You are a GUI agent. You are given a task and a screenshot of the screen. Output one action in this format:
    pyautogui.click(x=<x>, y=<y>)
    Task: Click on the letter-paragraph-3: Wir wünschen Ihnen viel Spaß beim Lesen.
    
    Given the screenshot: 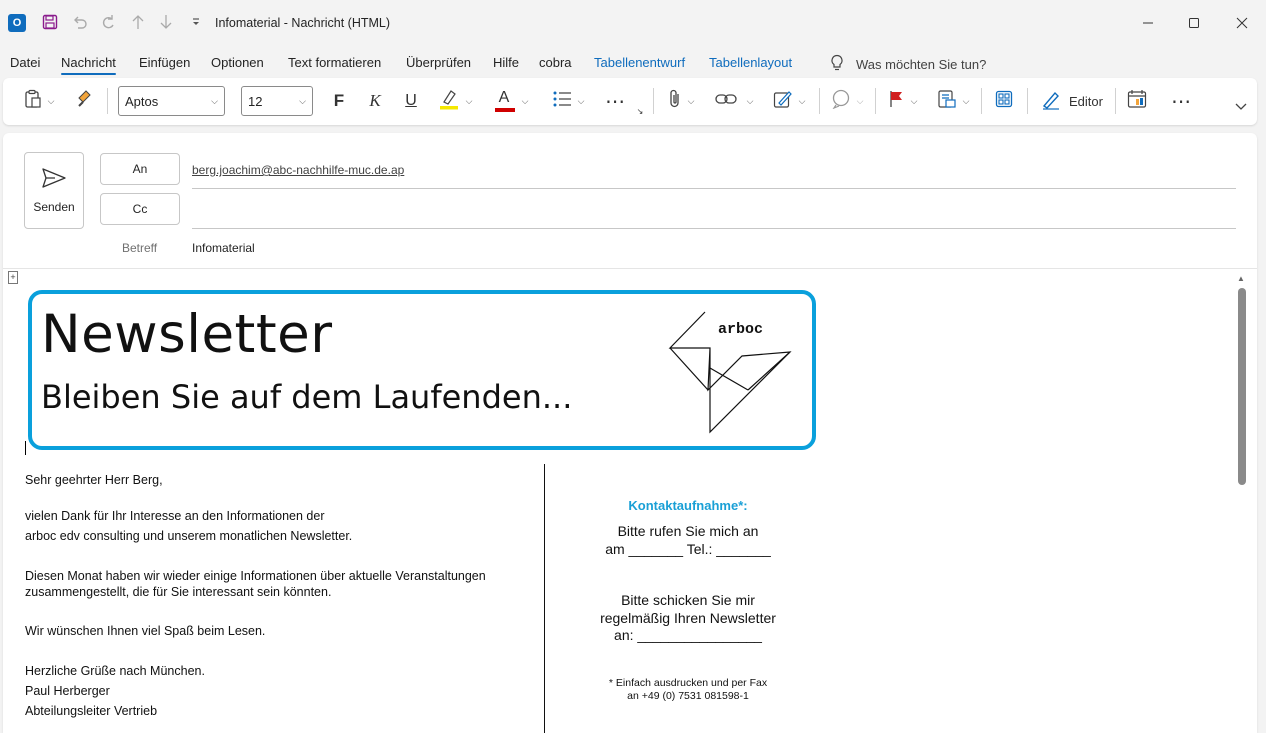 What is the action you would take?
    pyautogui.click(x=145, y=631)
    